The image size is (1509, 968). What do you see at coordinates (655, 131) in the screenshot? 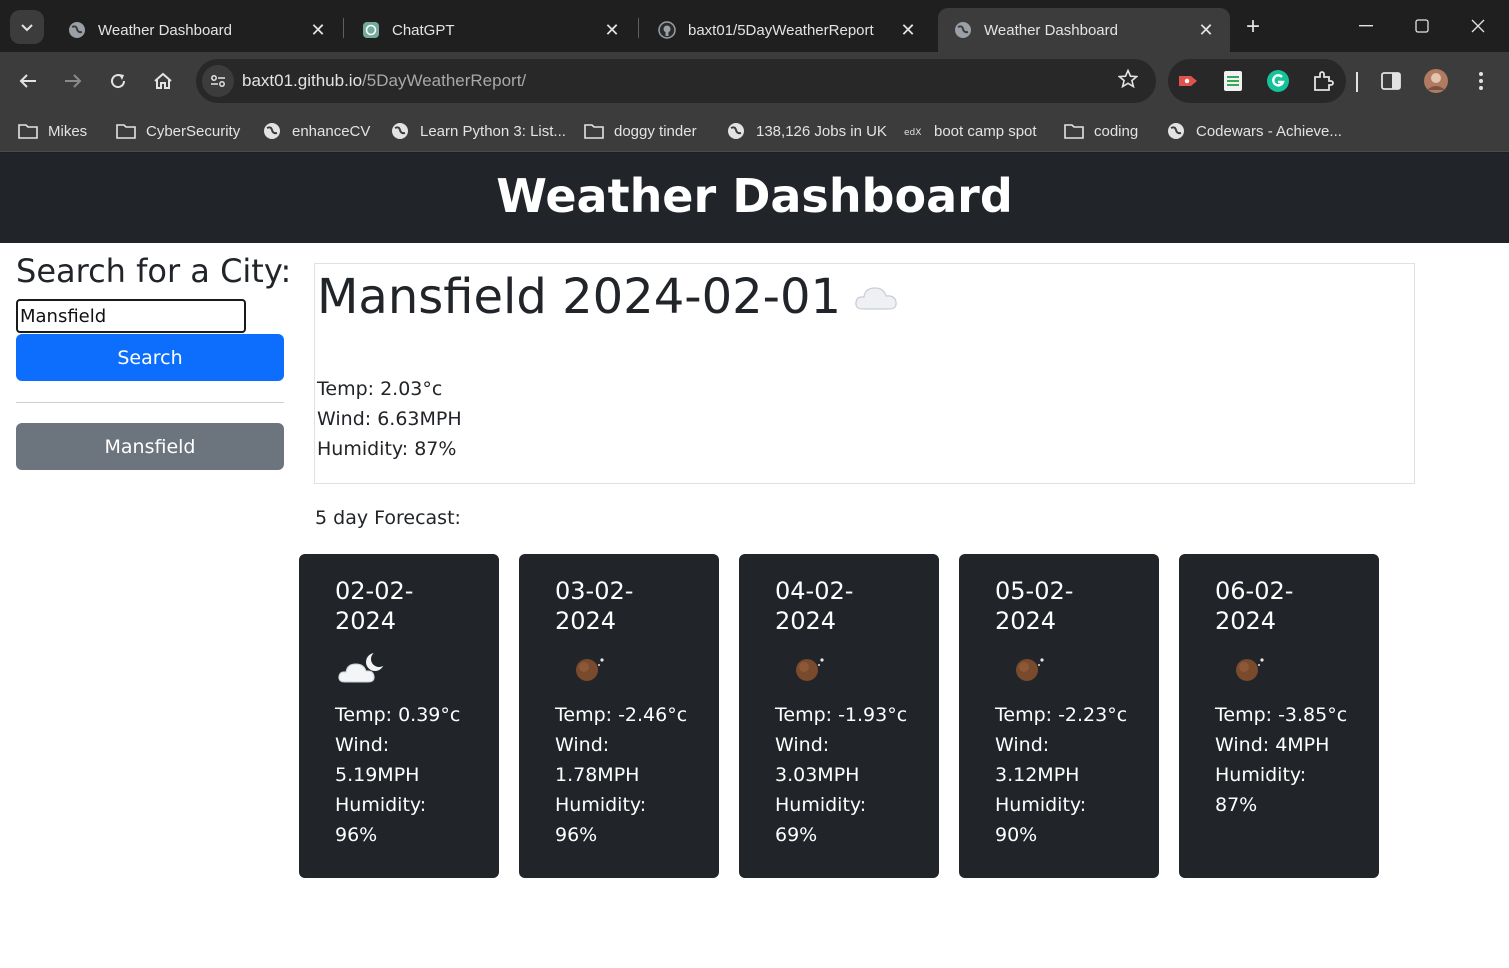
I see `bookmark-label: doggy tinder` at bounding box center [655, 131].